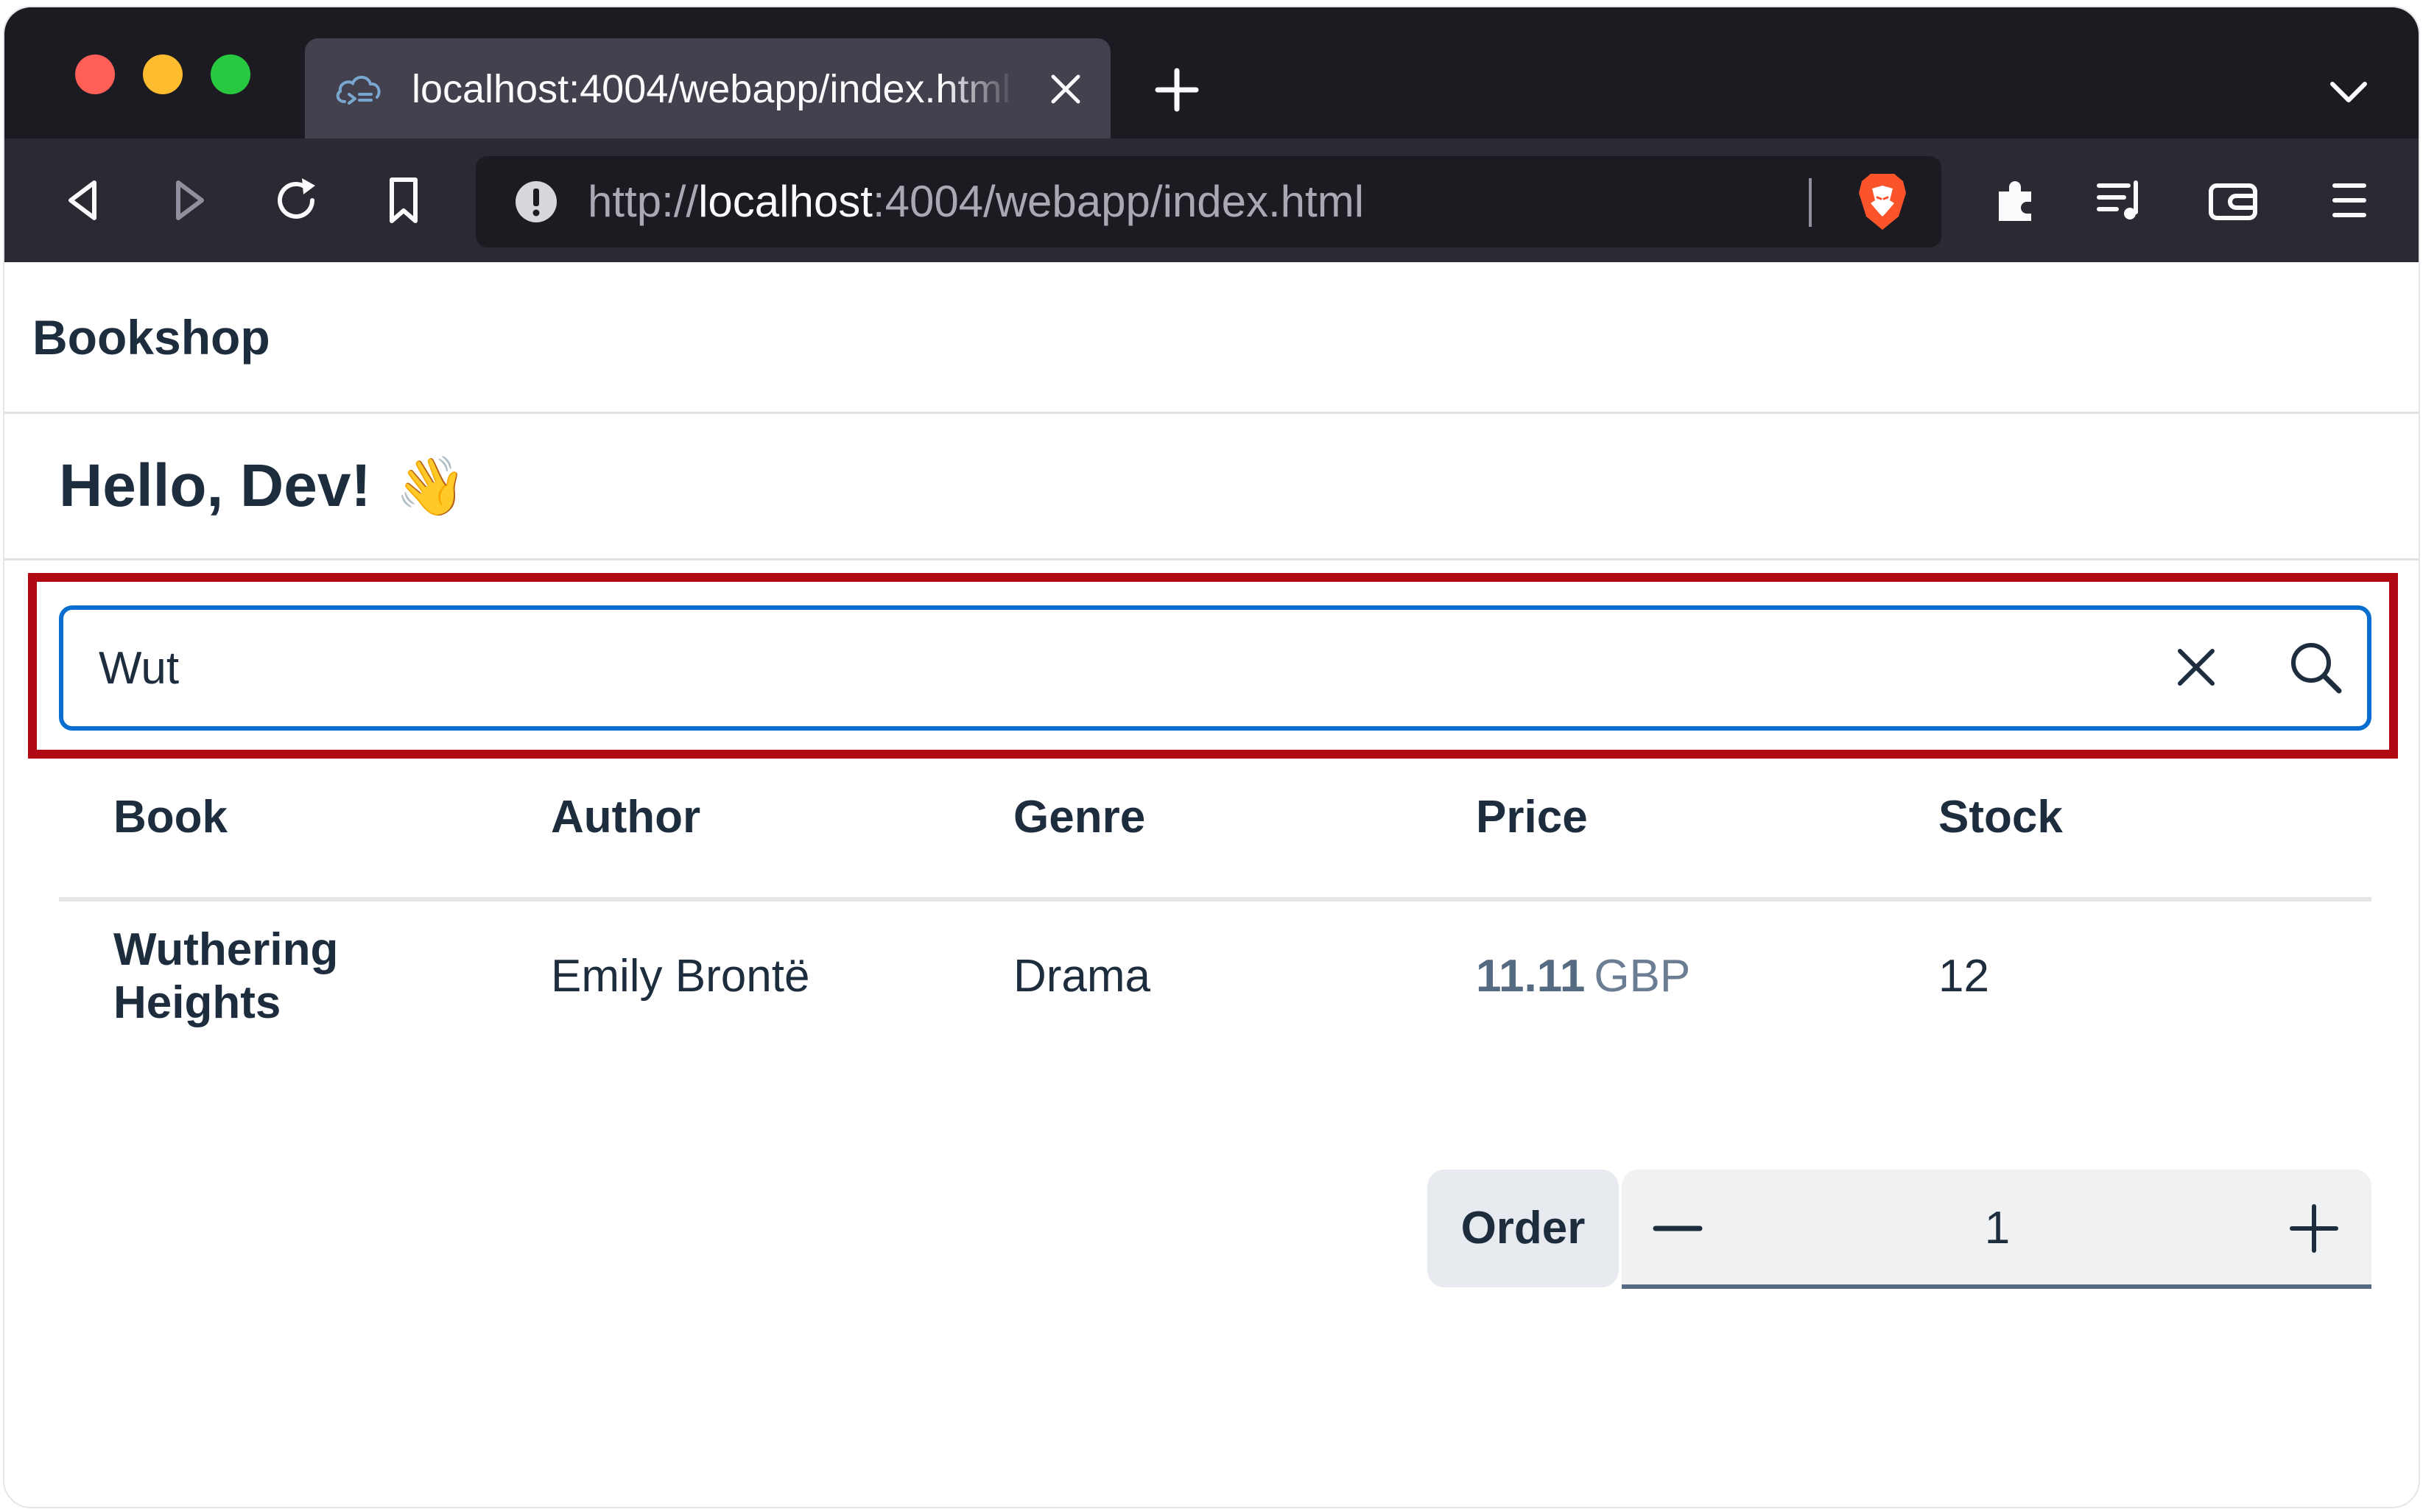 Image resolution: width=2423 pixels, height=1512 pixels. I want to click on cell-price: 11.11 GBP, so click(1583, 976).